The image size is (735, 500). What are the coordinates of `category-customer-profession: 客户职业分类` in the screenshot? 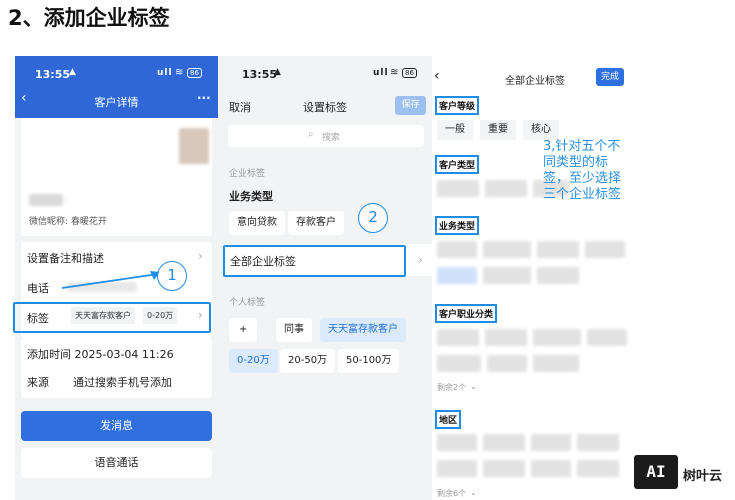 It's located at (466, 313).